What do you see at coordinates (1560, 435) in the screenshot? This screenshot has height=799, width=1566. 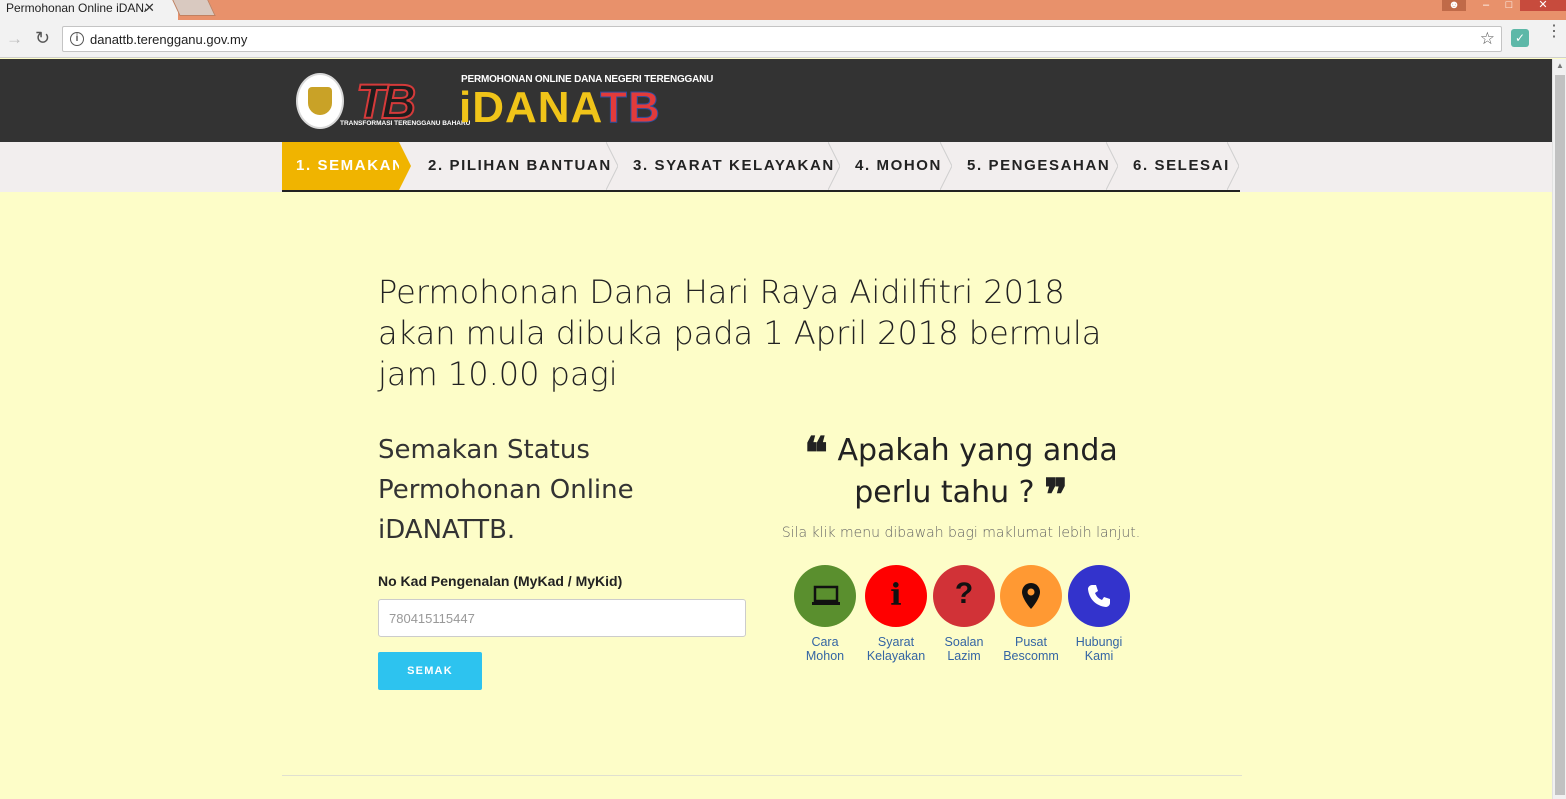 I see `scroll-thumb` at bounding box center [1560, 435].